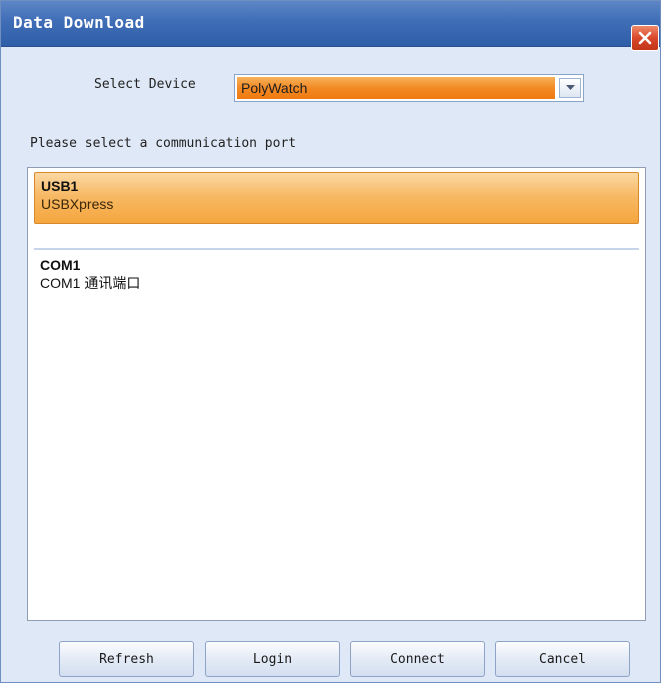 This screenshot has width=661, height=683. I want to click on chevron-down-icon, so click(570, 87).